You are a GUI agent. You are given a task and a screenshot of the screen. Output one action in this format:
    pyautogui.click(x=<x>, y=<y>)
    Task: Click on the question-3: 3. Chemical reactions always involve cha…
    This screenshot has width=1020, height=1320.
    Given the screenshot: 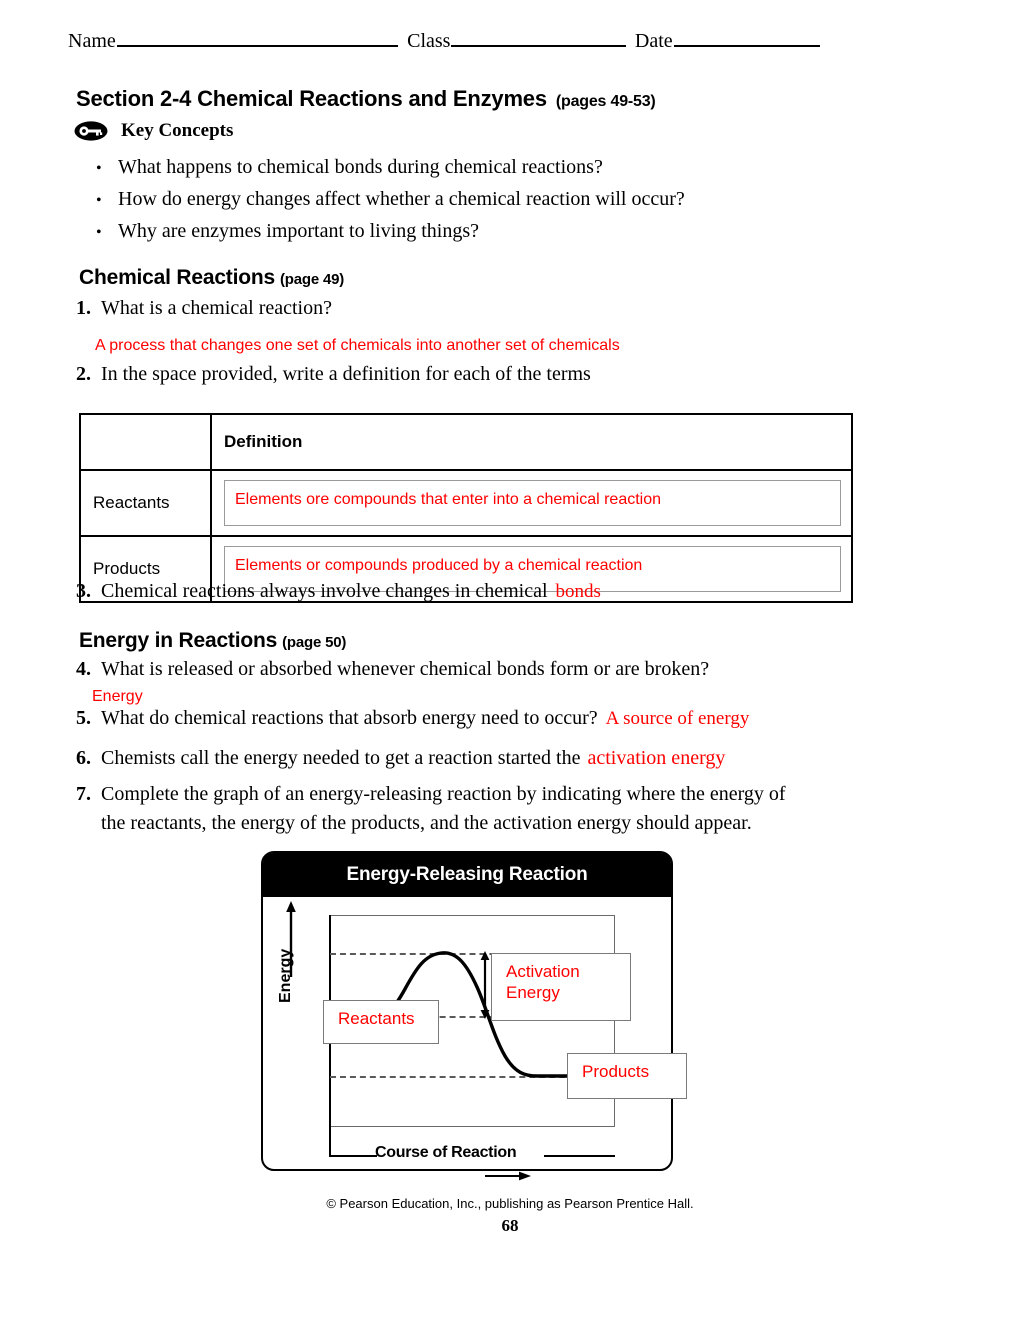 What is the action you would take?
    pyautogui.click(x=456, y=591)
    